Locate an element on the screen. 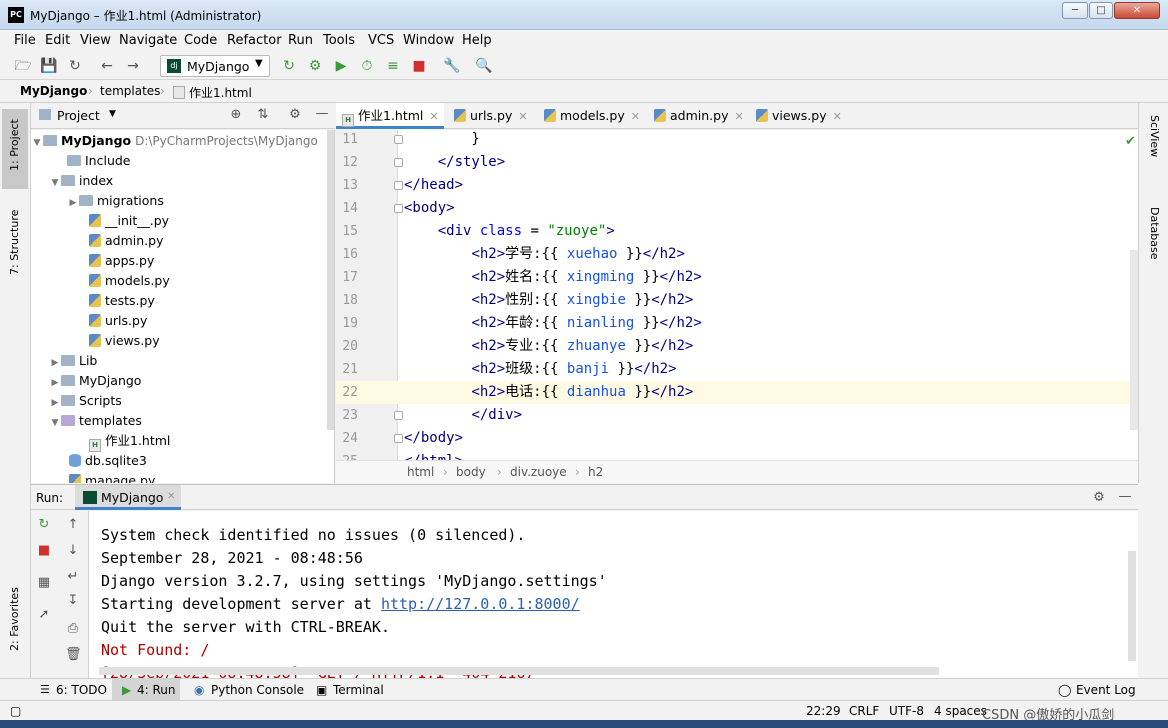 Image resolution: width=1168 pixels, height=728 pixels. indent-setting: 4 spaces is located at coordinates (960, 711).